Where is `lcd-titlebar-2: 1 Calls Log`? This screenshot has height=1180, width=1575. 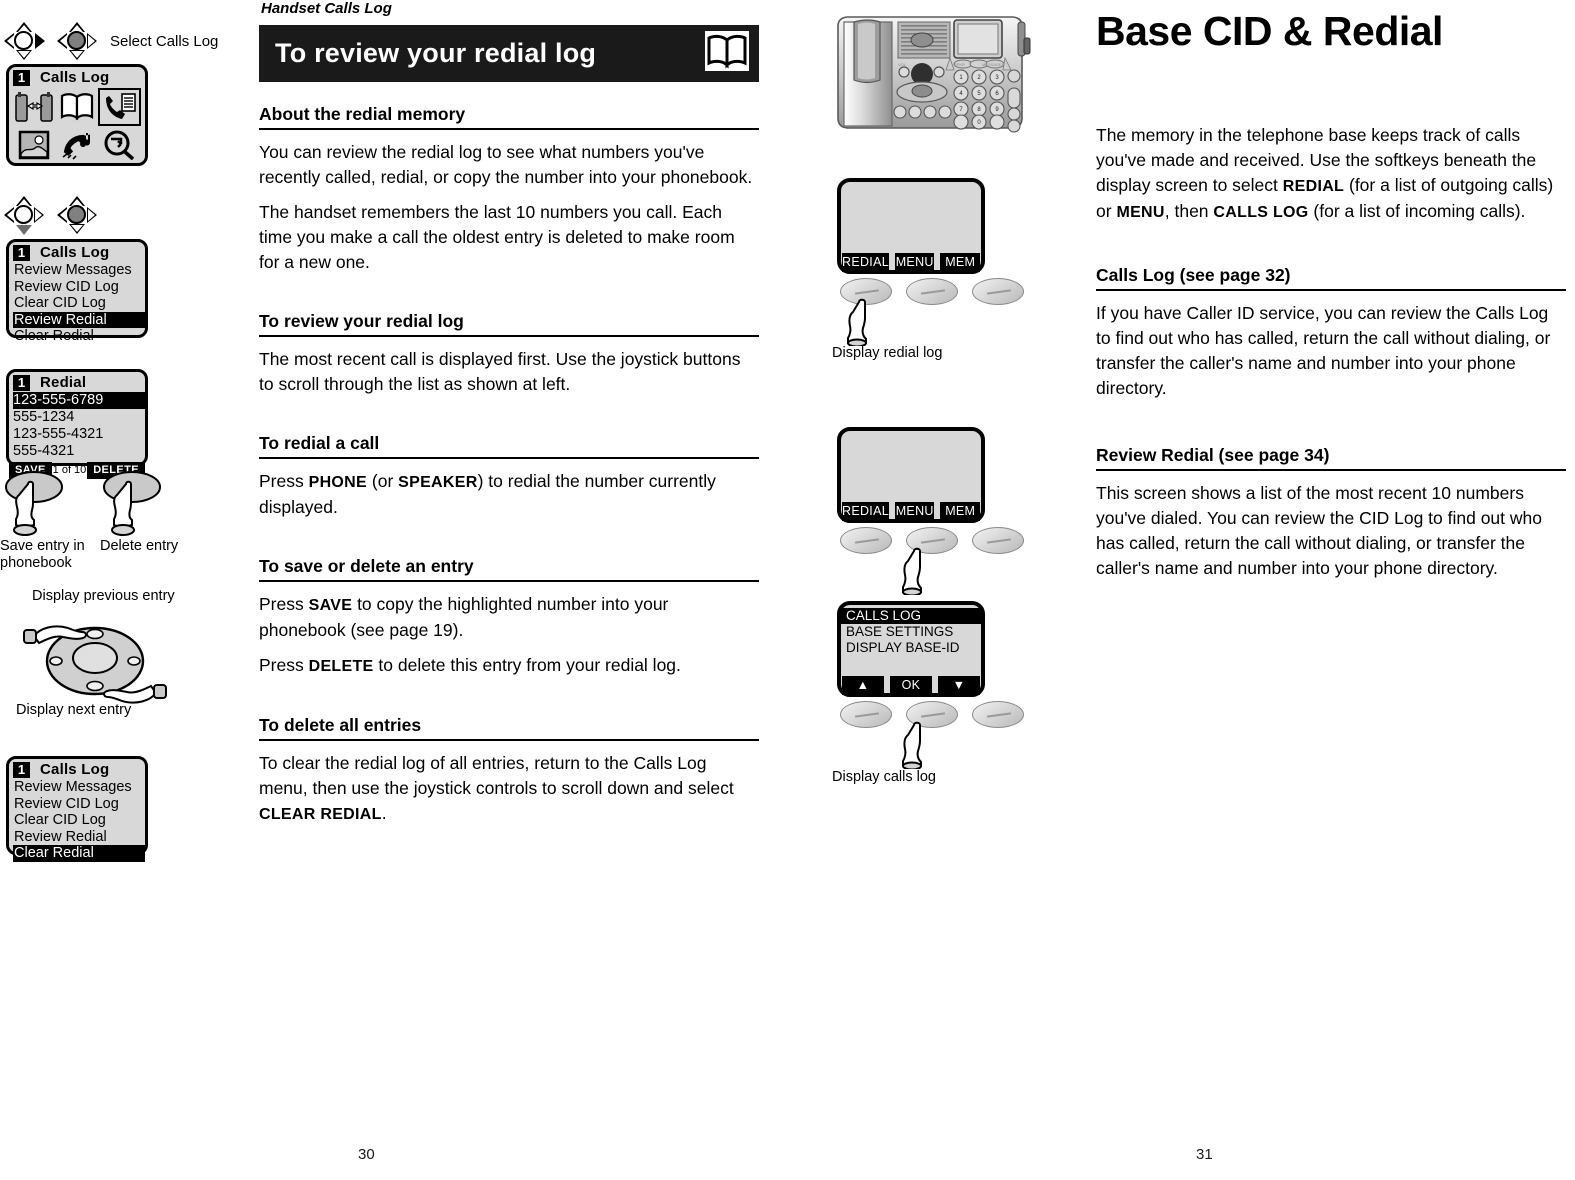
lcd-titlebar-2: 1 Calls Log is located at coordinates (77, 252).